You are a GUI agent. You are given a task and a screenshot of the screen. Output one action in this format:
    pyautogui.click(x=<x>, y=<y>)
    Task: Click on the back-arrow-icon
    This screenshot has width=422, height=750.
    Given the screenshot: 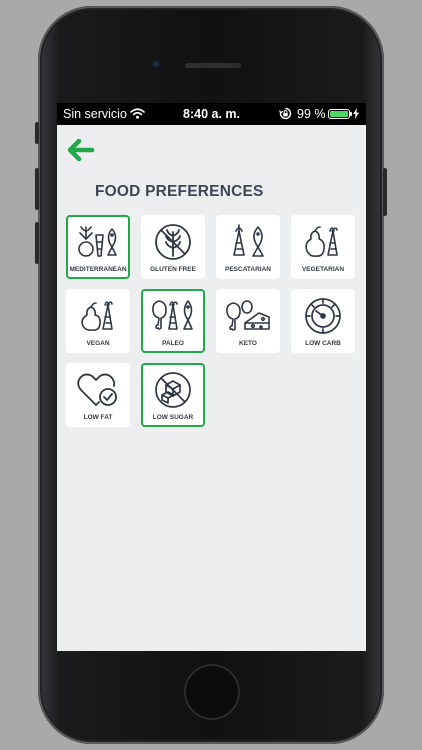 What is the action you would take?
    pyautogui.click(x=82, y=150)
    